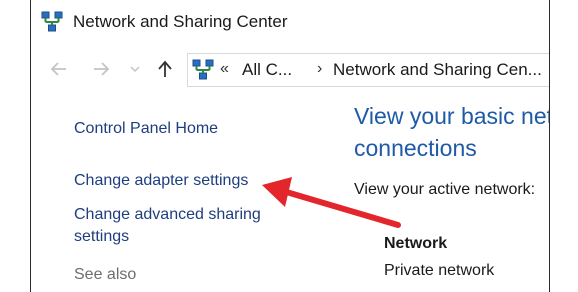  Describe the element at coordinates (180, 21) in the screenshot. I see `window-title: Network and Sharing Center` at that location.